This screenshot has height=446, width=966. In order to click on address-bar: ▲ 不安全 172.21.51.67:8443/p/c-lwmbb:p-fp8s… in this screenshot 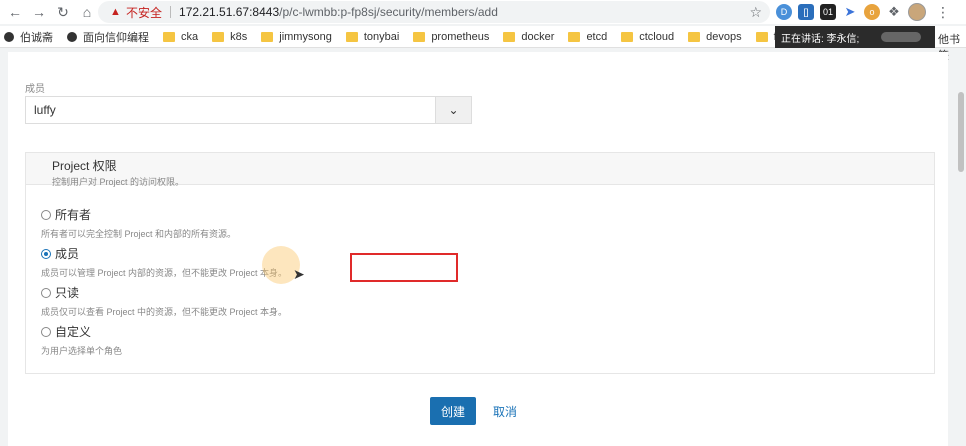, I will do `click(434, 12)`.